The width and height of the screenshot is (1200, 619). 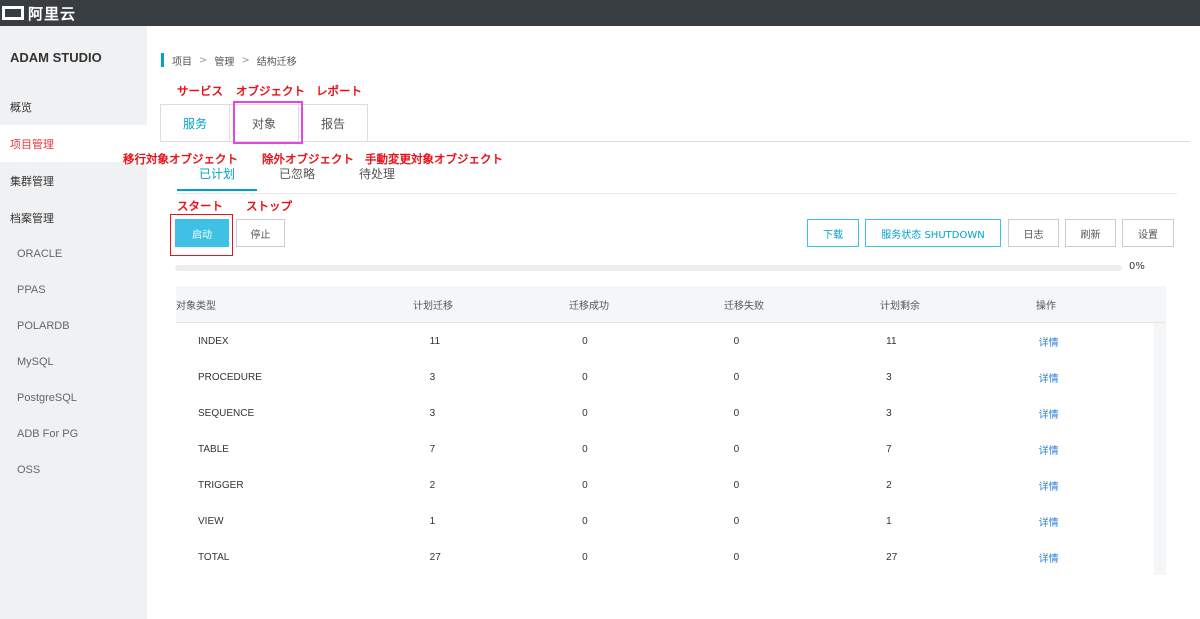 I want to click on cell-planned: 2, so click(x=432, y=485).